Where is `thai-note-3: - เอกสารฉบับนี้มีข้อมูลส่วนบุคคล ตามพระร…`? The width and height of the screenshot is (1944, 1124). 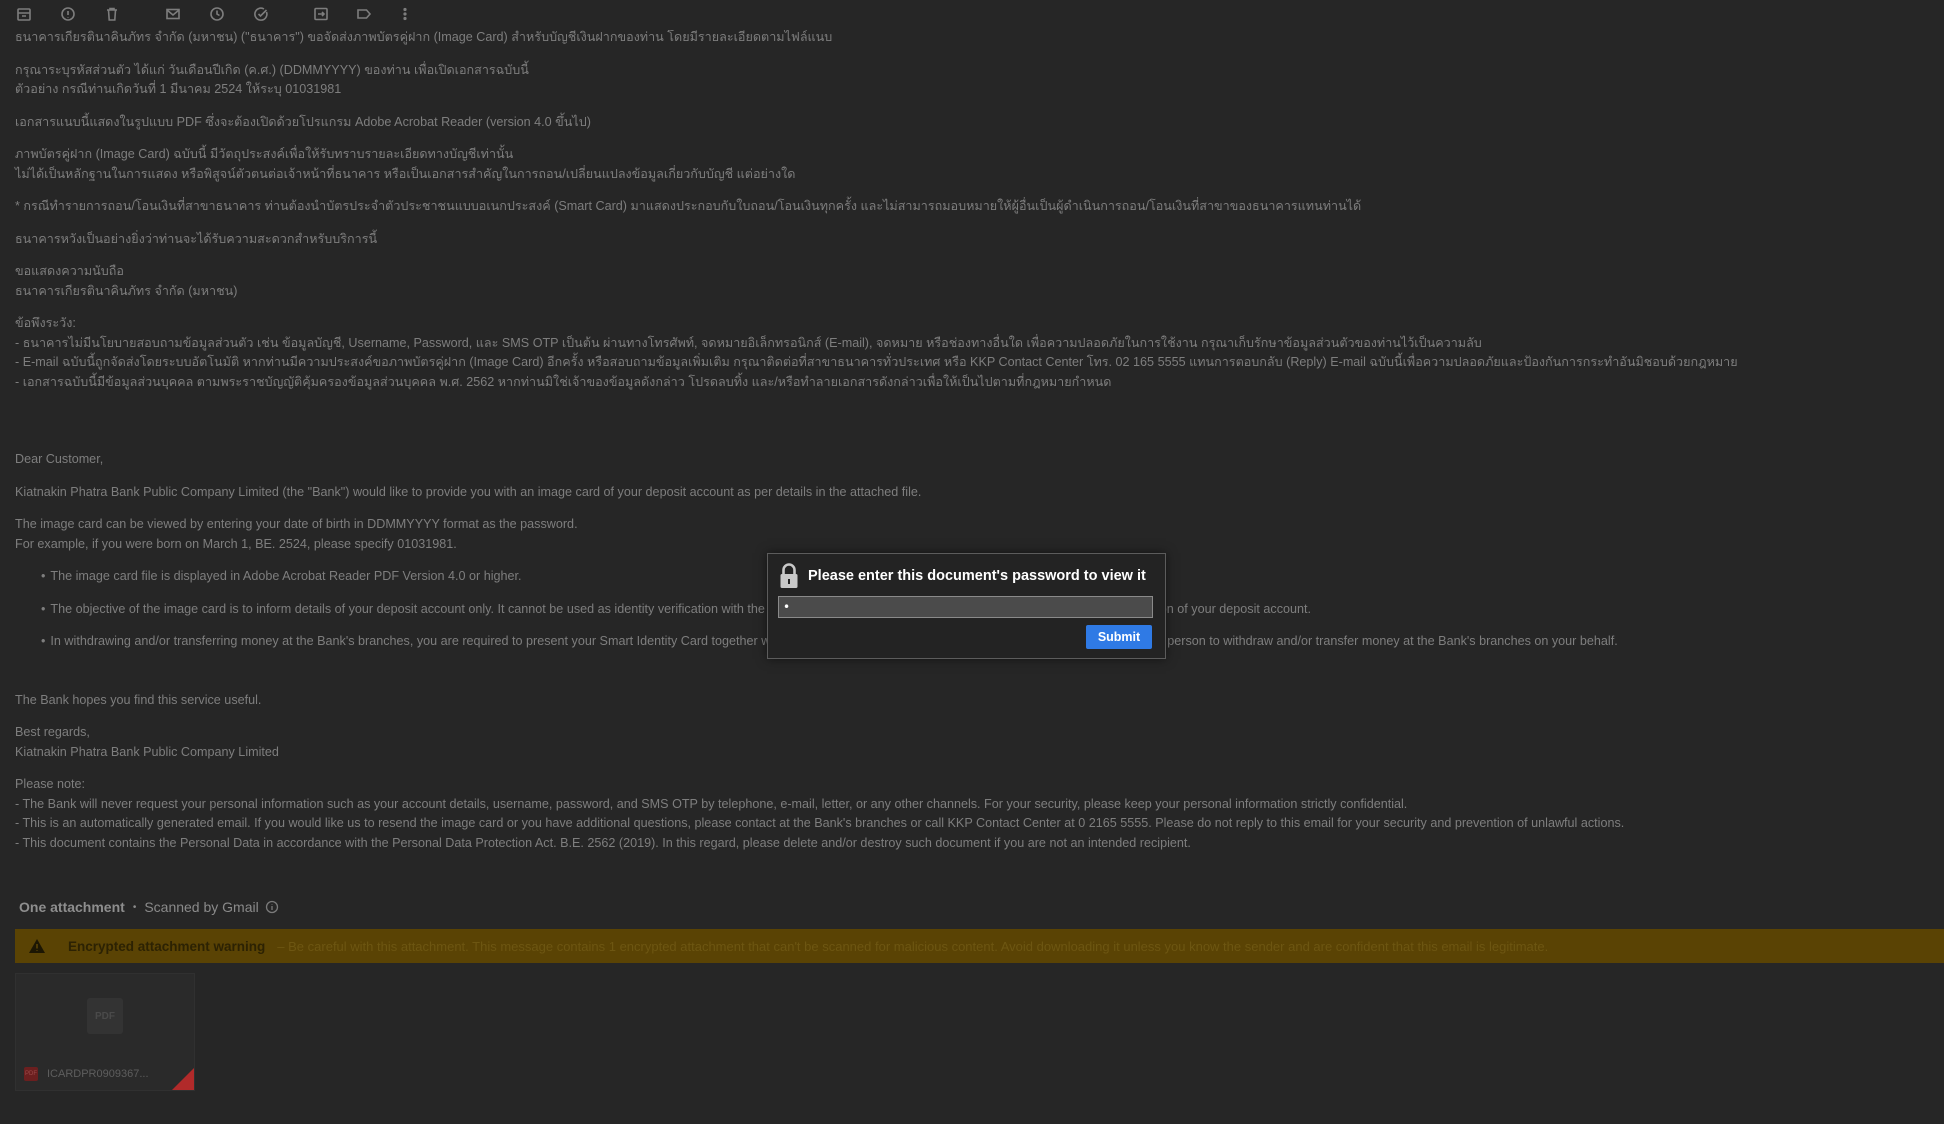
thai-note-3: - เอกสารฉบับนี้มีข้อมูลส่วนบุคคล ตามพระร… is located at coordinates (563, 381).